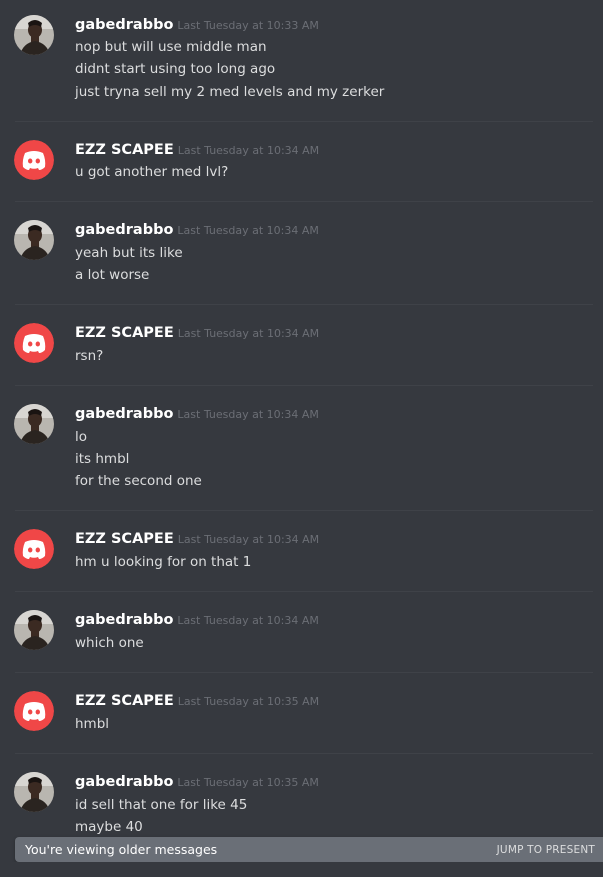 This screenshot has height=877, width=603. Describe the element at coordinates (546, 850) in the screenshot. I see `jump-to-present-button: JUMP TO PRESENT` at that location.